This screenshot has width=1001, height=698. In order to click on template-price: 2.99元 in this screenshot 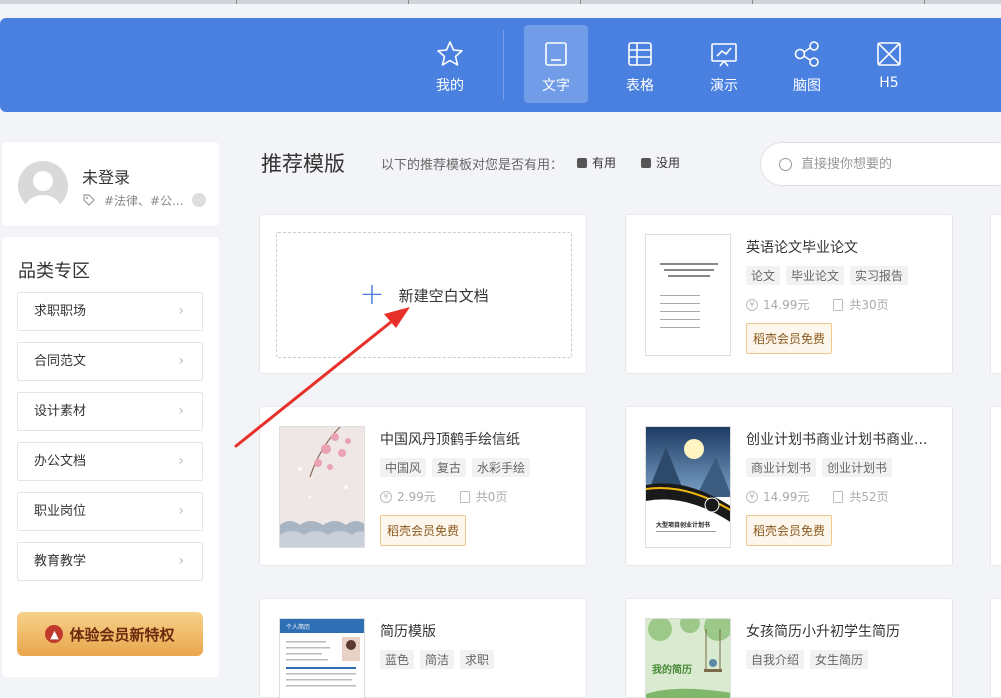, I will do `click(416, 497)`.